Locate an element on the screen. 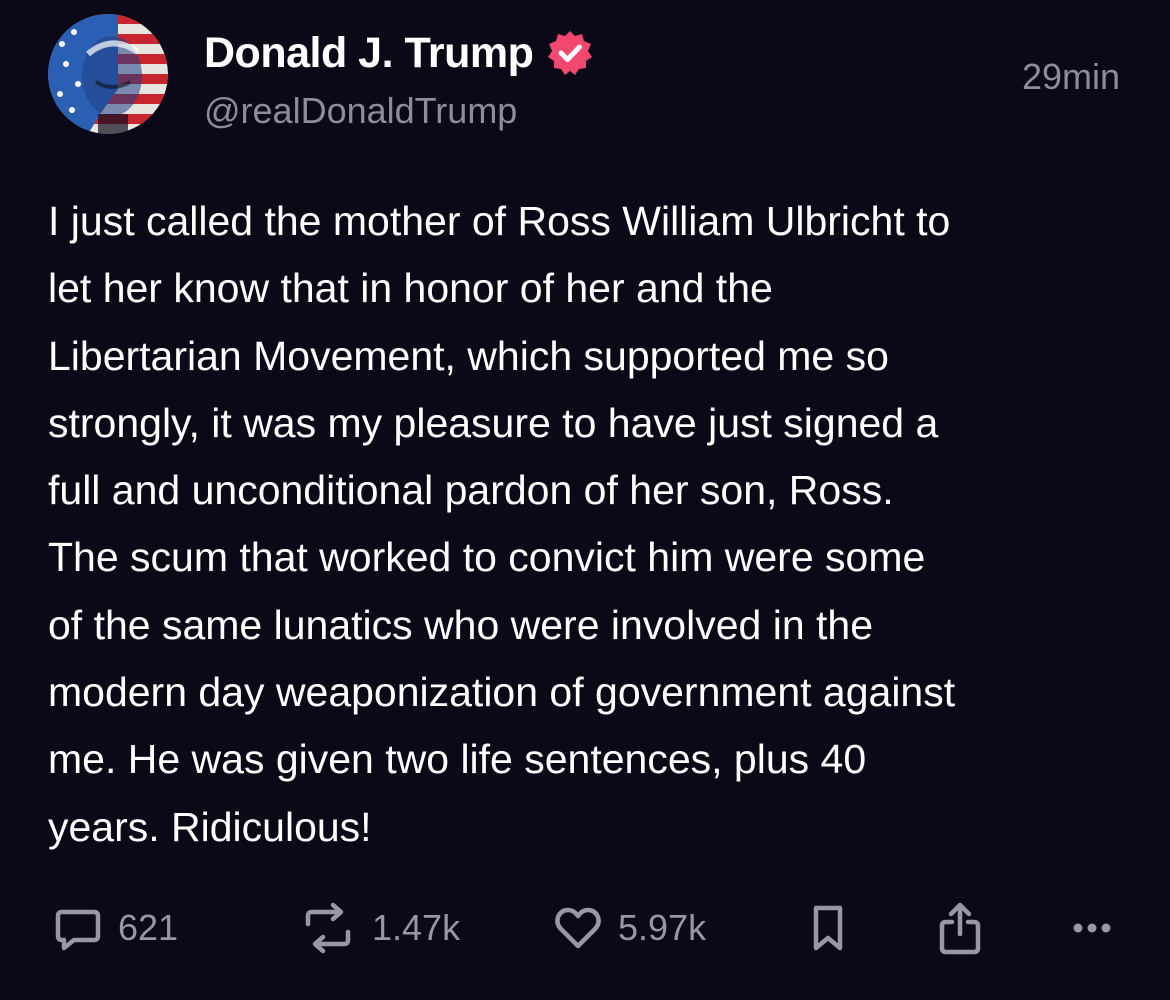  repost-count: 1.47k is located at coordinates (416, 927).